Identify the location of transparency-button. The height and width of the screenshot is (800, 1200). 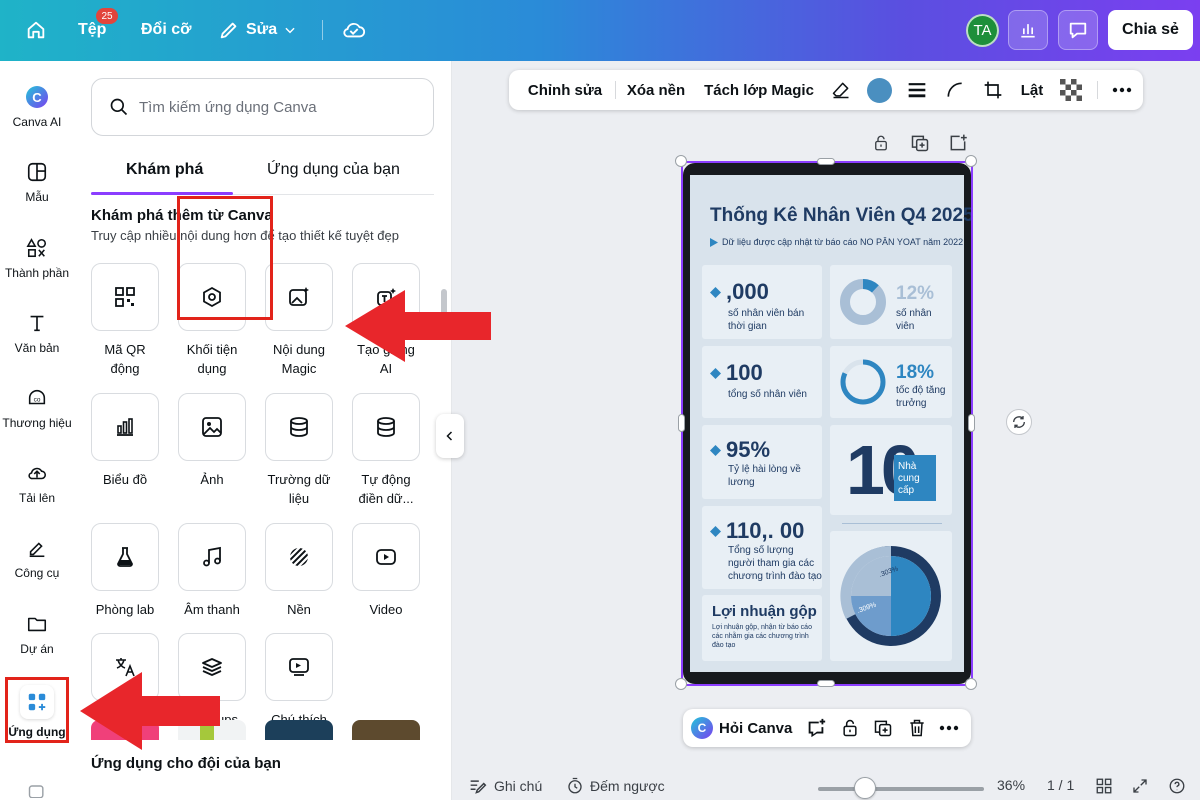
(1071, 90).